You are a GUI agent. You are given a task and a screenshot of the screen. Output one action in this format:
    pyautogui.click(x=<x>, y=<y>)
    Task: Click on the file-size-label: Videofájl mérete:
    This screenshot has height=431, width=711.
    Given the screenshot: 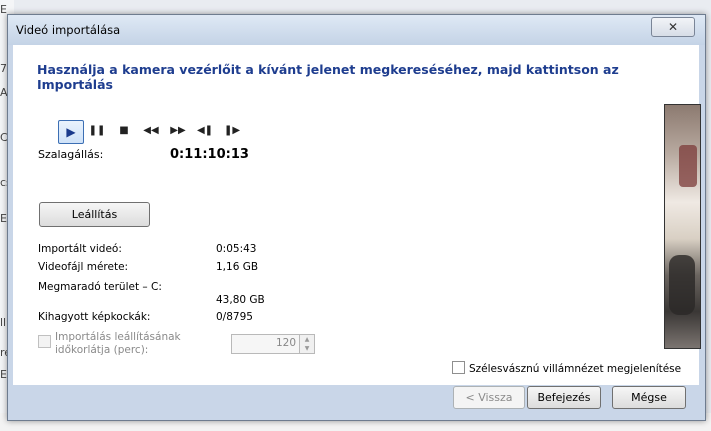 What is the action you would take?
    pyautogui.click(x=83, y=267)
    